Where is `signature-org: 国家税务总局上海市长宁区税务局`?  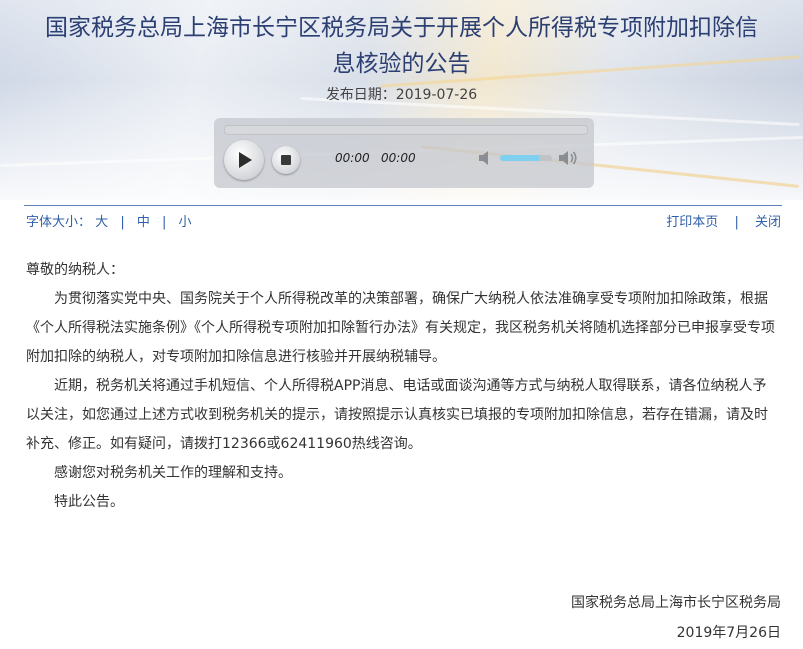
signature-org: 国家税务总局上海市长宁区税务局 is located at coordinates (676, 603).